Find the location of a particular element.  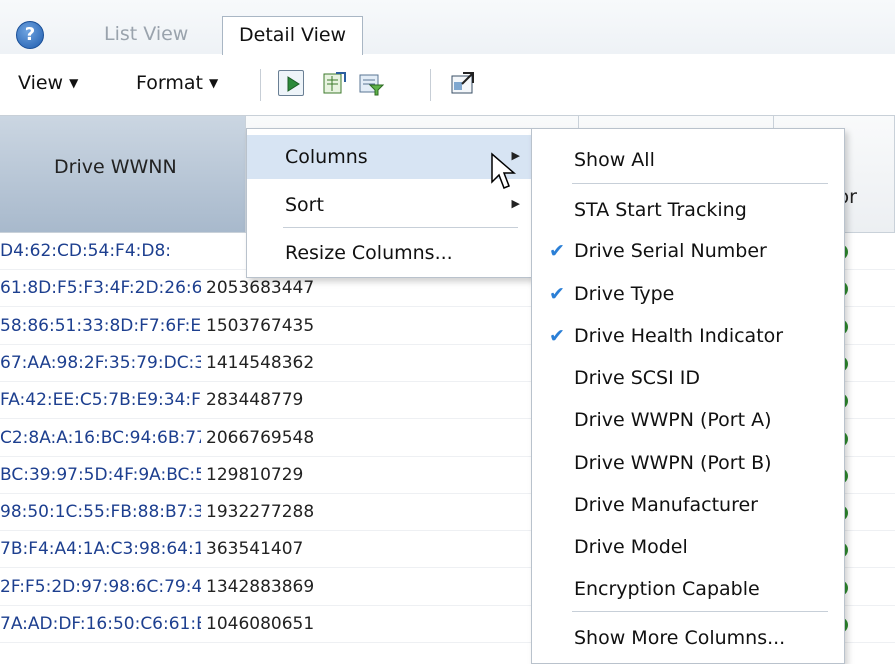

cell-drive-wwnn: 98:50:1C:55:FB:88:B7:32 is located at coordinates (100, 512).